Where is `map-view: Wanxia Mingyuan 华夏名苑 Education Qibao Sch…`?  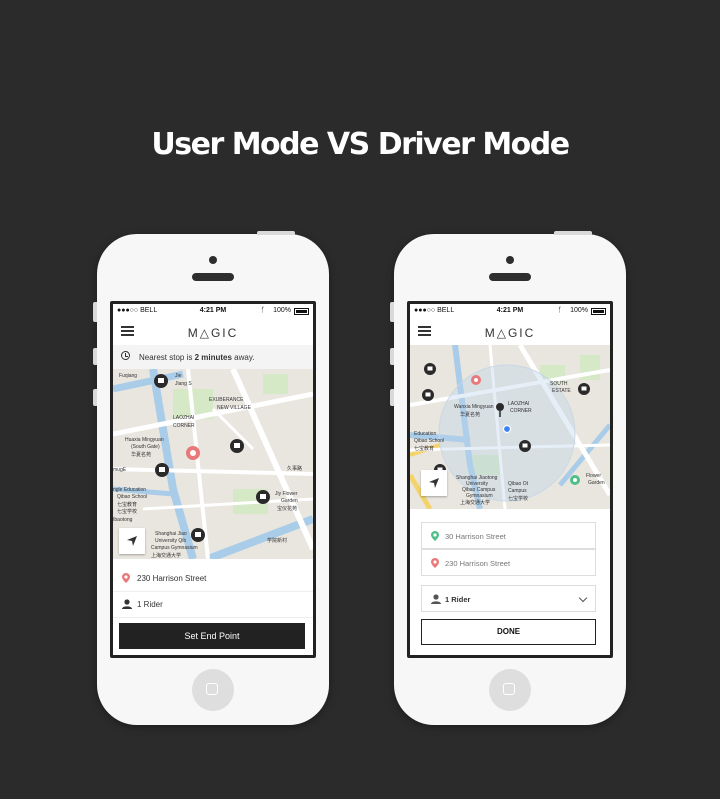
map-view: Wanxia Mingyuan 华夏名苑 Education Qibao Sch… is located at coordinates (510, 427).